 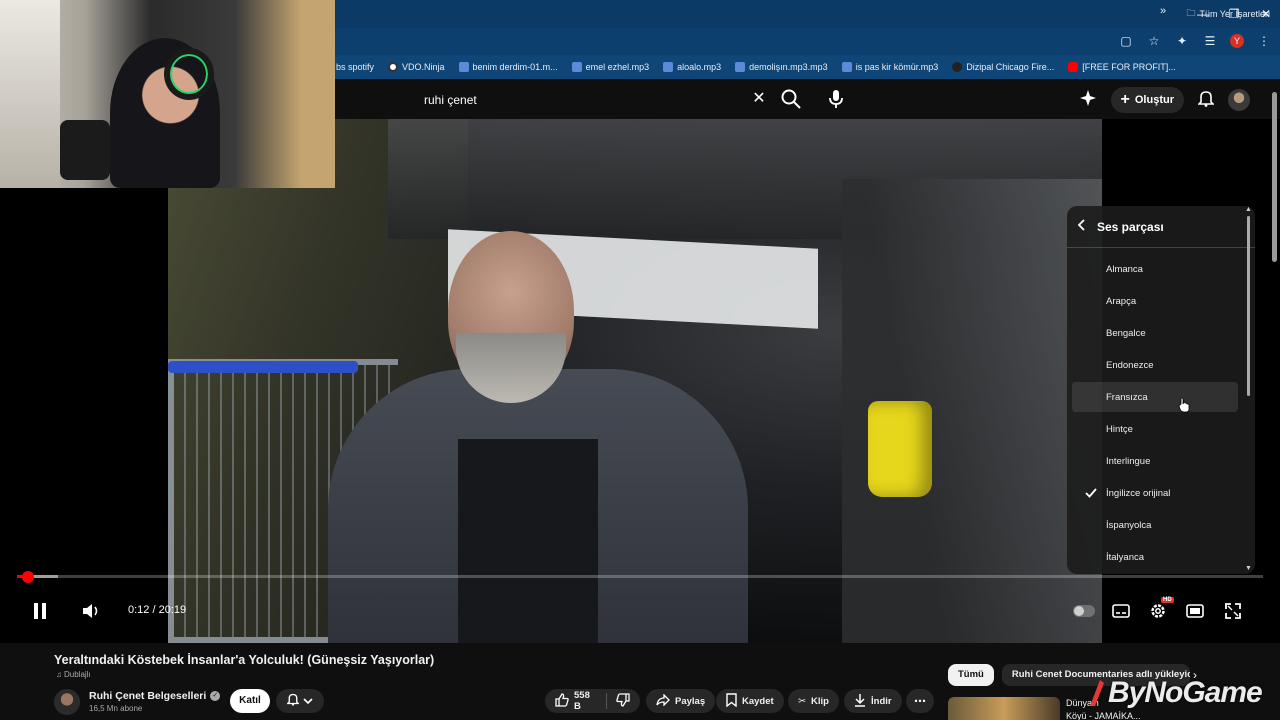 What do you see at coordinates (1155, 525) in the screenshot?
I see `audio-track-option: İspanyolca` at bounding box center [1155, 525].